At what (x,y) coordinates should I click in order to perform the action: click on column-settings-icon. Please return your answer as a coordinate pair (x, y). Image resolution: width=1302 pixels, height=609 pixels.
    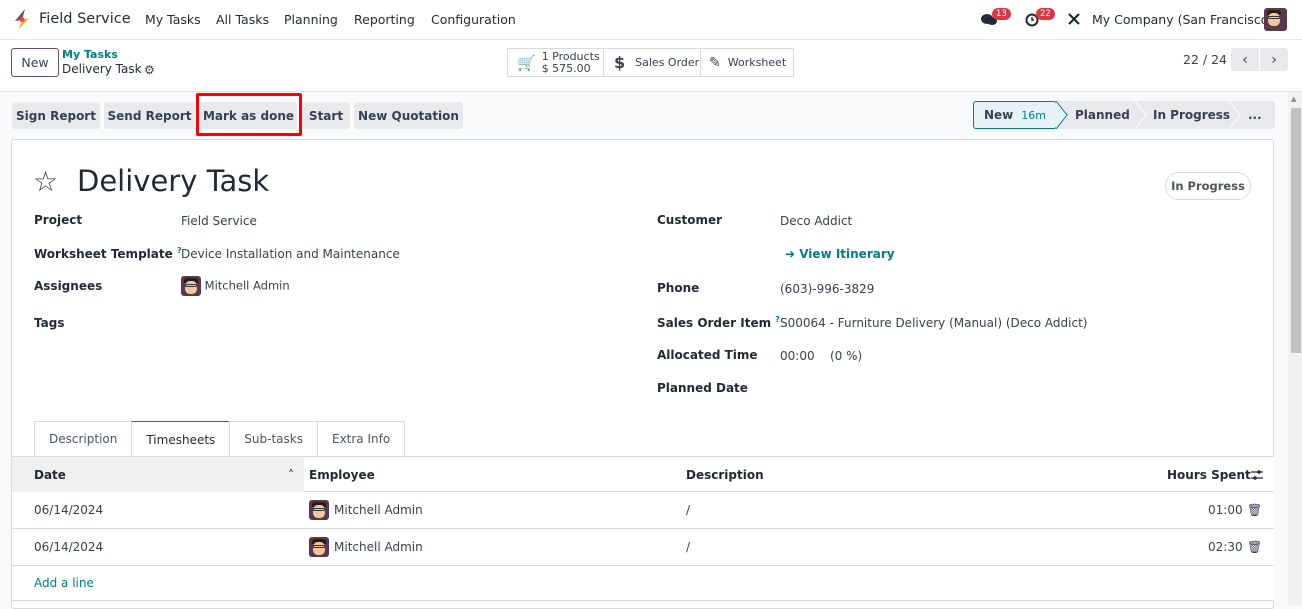
    Looking at the image, I should click on (1257, 475).